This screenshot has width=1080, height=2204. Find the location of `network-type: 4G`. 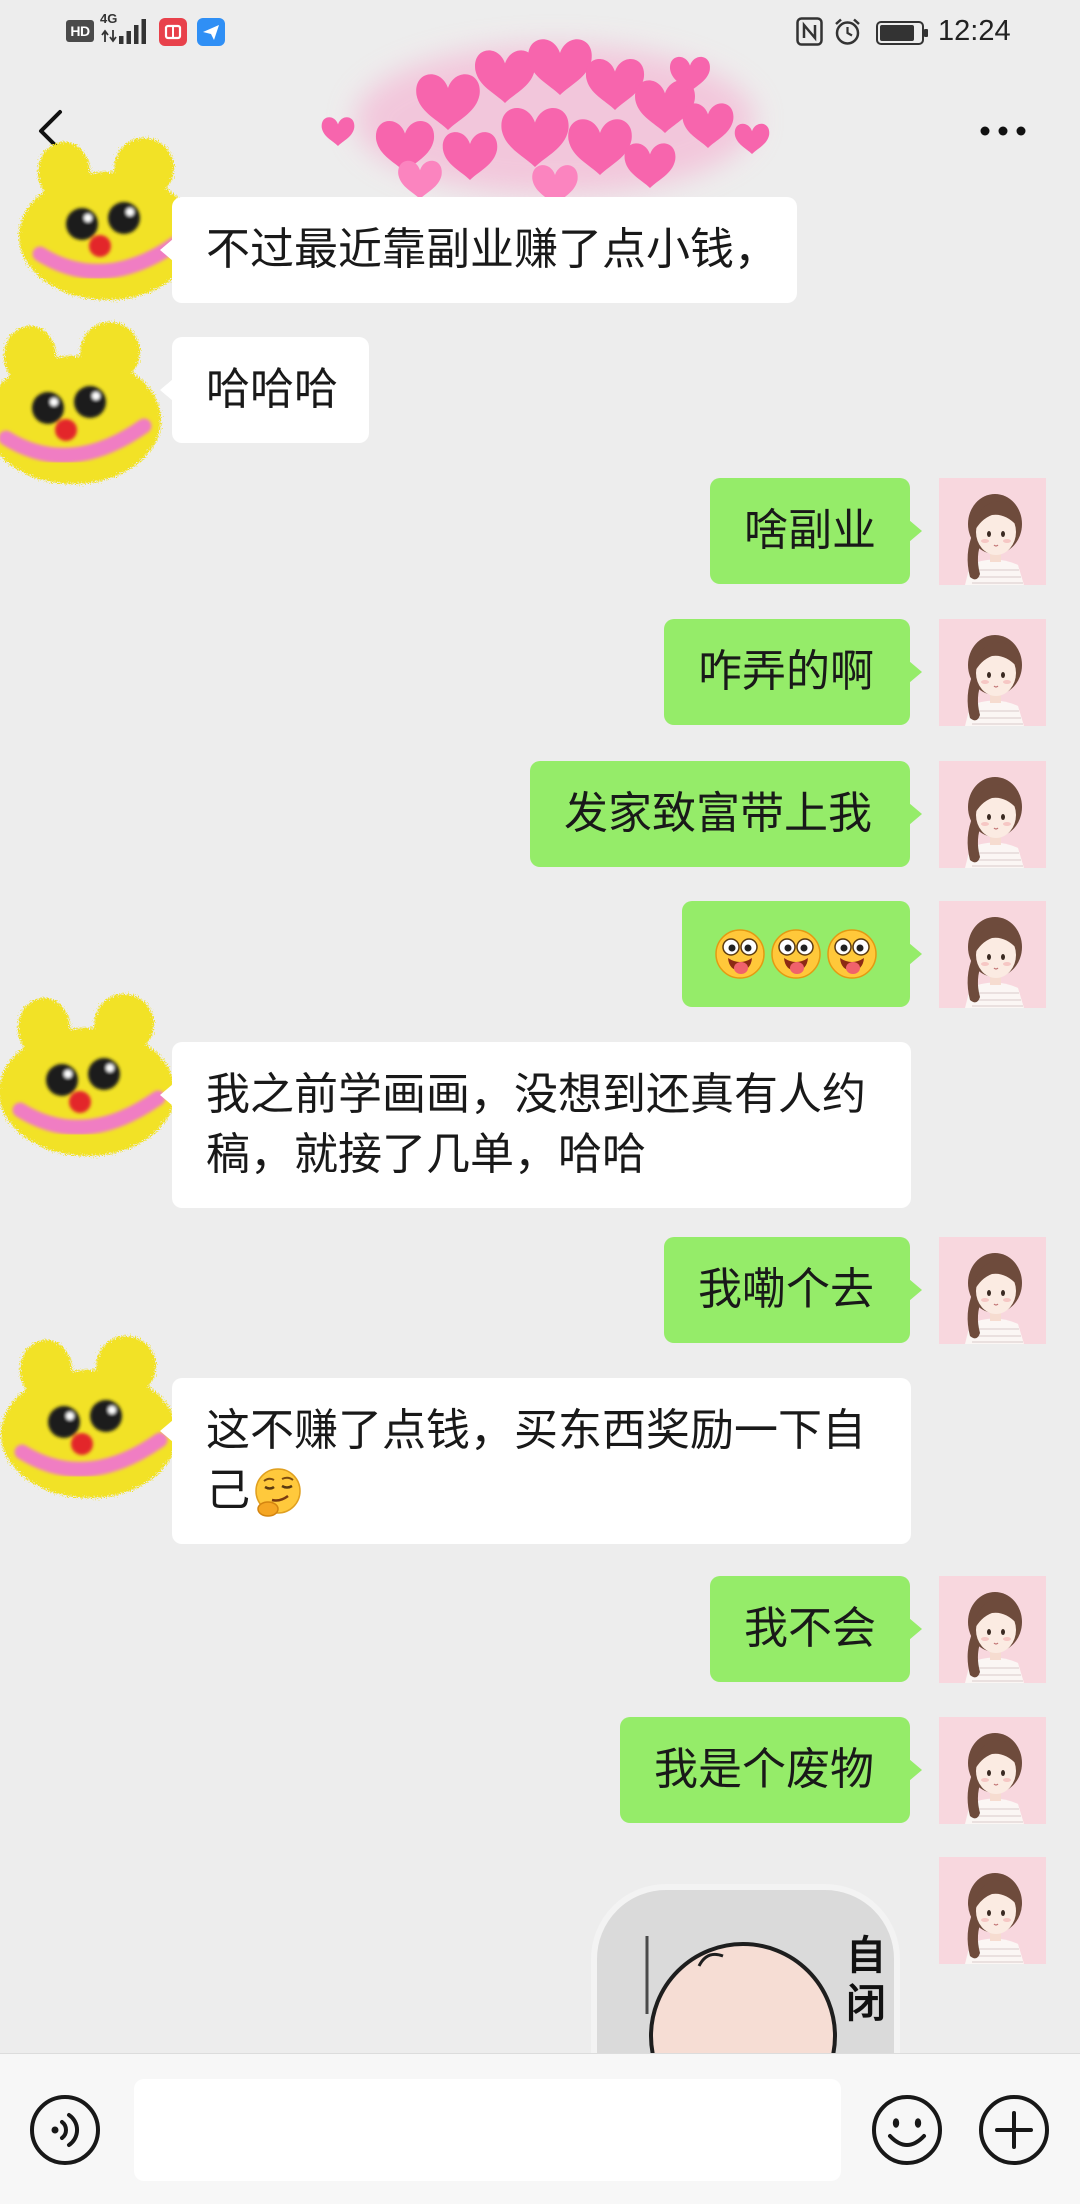

network-type: 4G is located at coordinates (109, 18).